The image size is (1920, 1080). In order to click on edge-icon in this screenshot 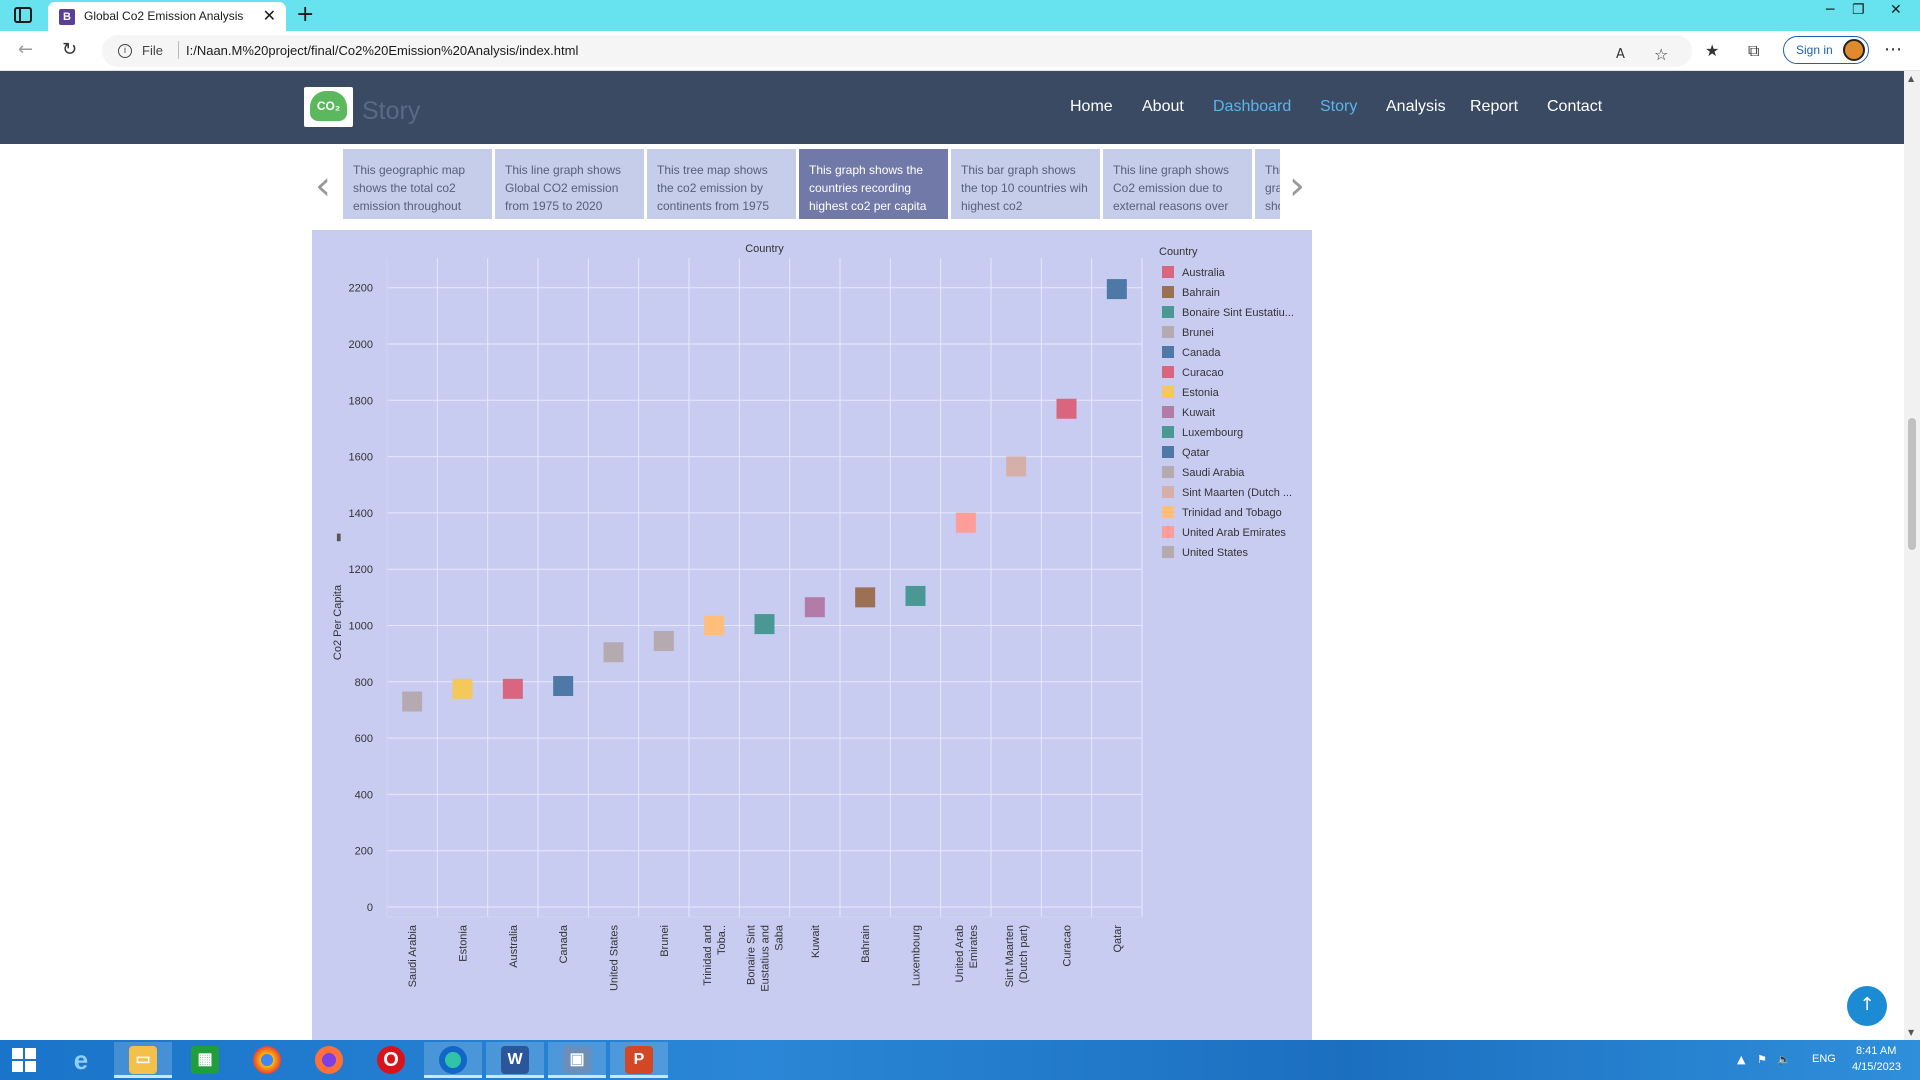, I will do `click(453, 1060)`.